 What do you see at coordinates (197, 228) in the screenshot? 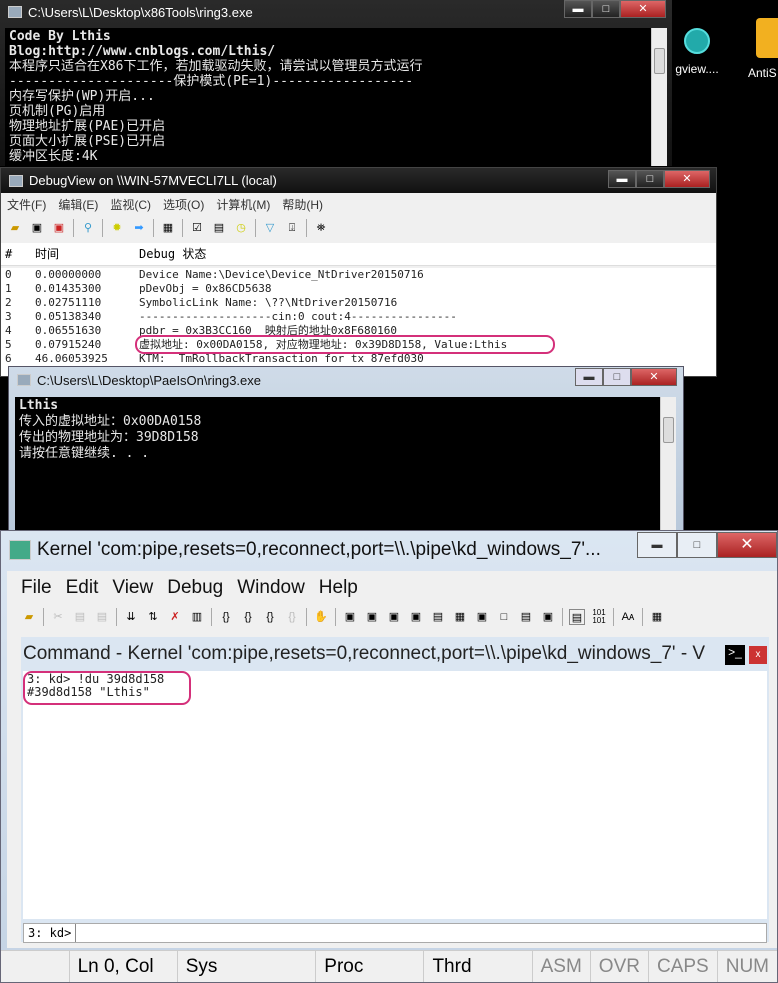
I see `filter-icon: ☑` at bounding box center [197, 228].